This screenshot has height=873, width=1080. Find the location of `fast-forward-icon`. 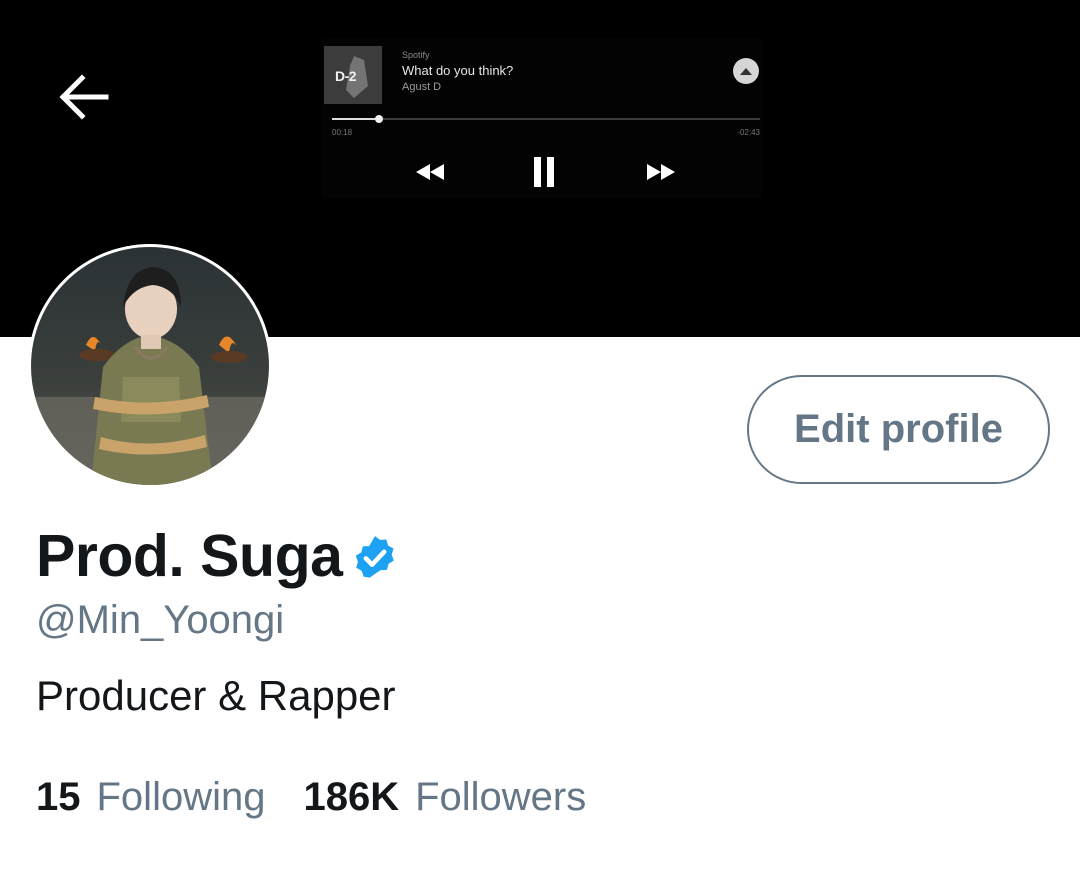

fast-forward-icon is located at coordinates (661, 172).